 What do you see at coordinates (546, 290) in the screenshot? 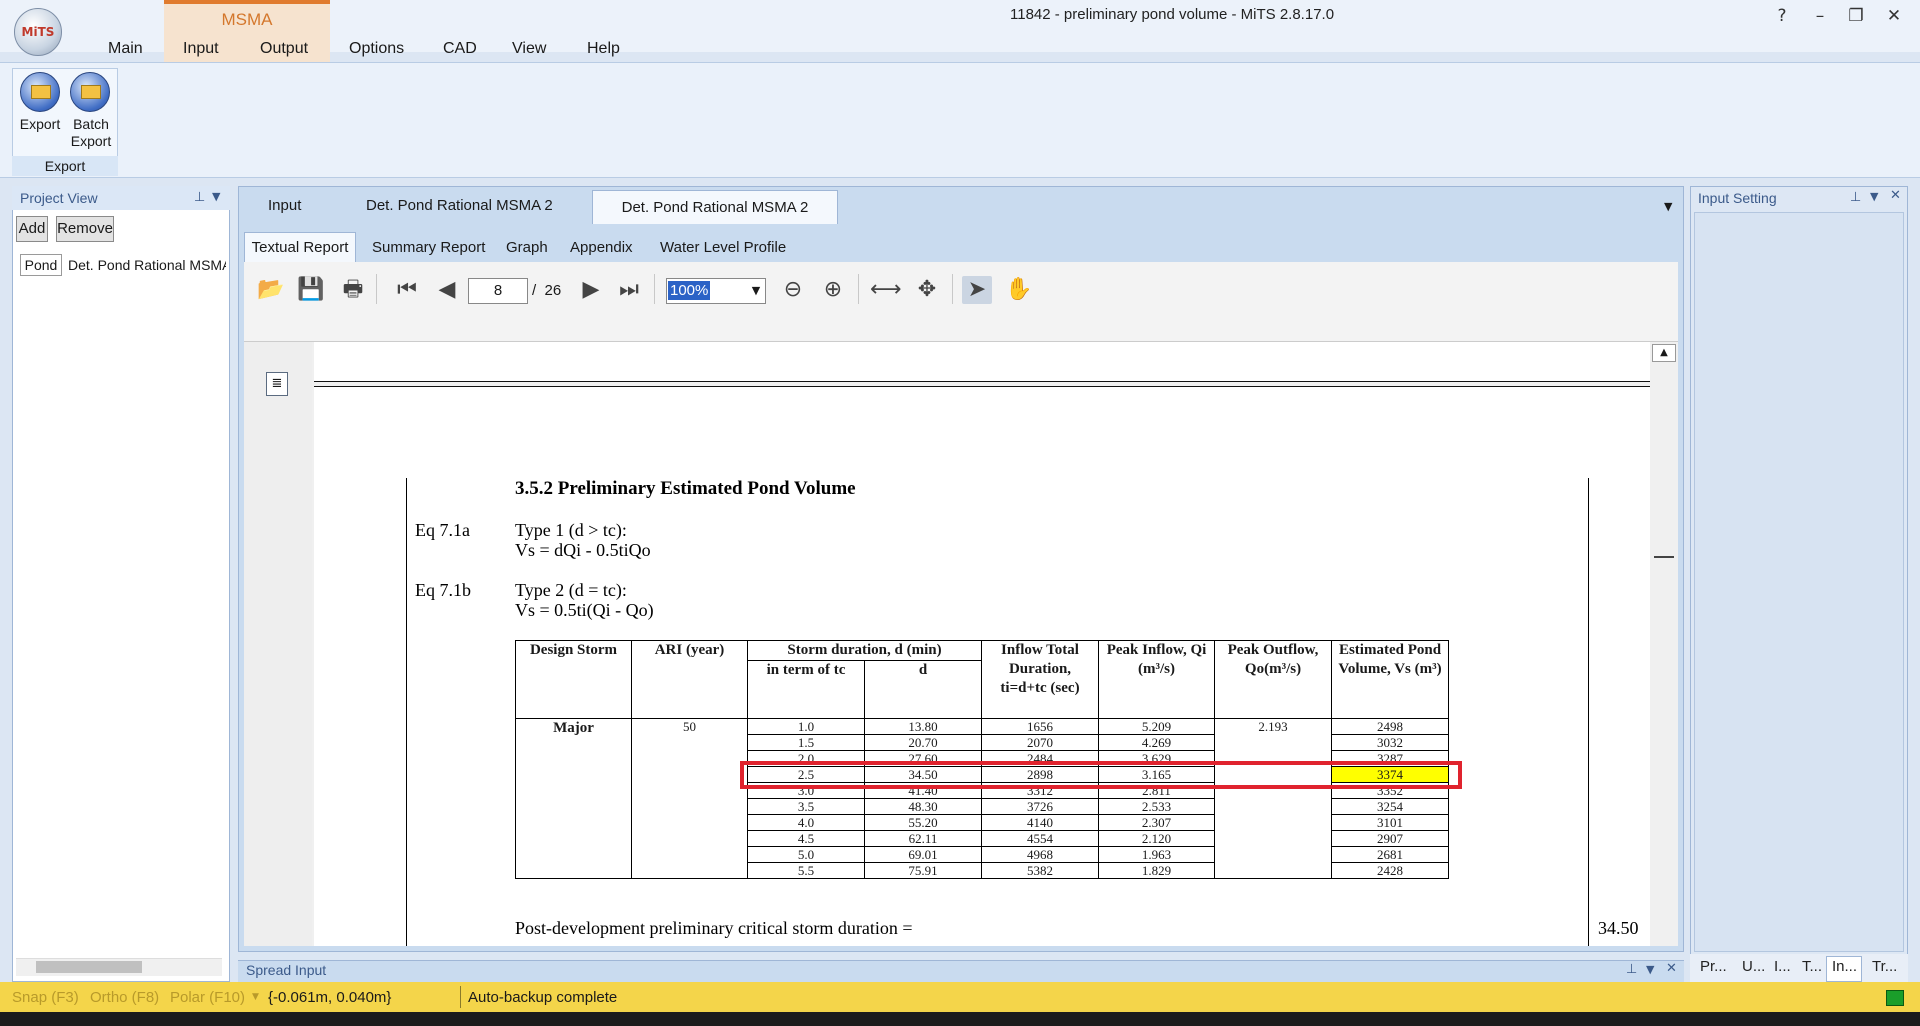
I see `page-total: / 26` at bounding box center [546, 290].